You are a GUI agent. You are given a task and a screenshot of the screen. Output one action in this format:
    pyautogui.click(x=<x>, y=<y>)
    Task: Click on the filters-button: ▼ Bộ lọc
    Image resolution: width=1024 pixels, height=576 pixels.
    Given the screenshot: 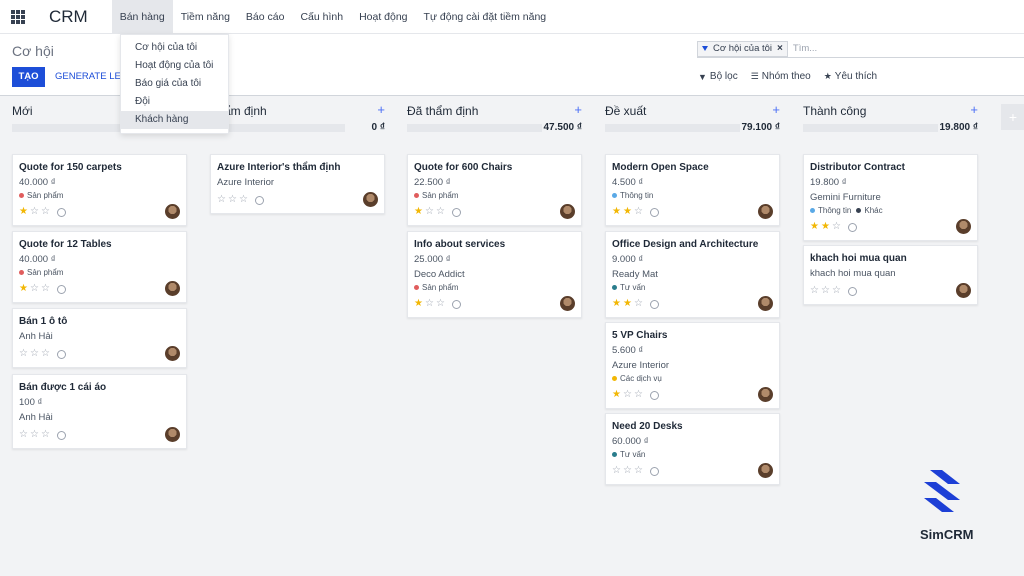 What is the action you would take?
    pyautogui.click(x=718, y=76)
    